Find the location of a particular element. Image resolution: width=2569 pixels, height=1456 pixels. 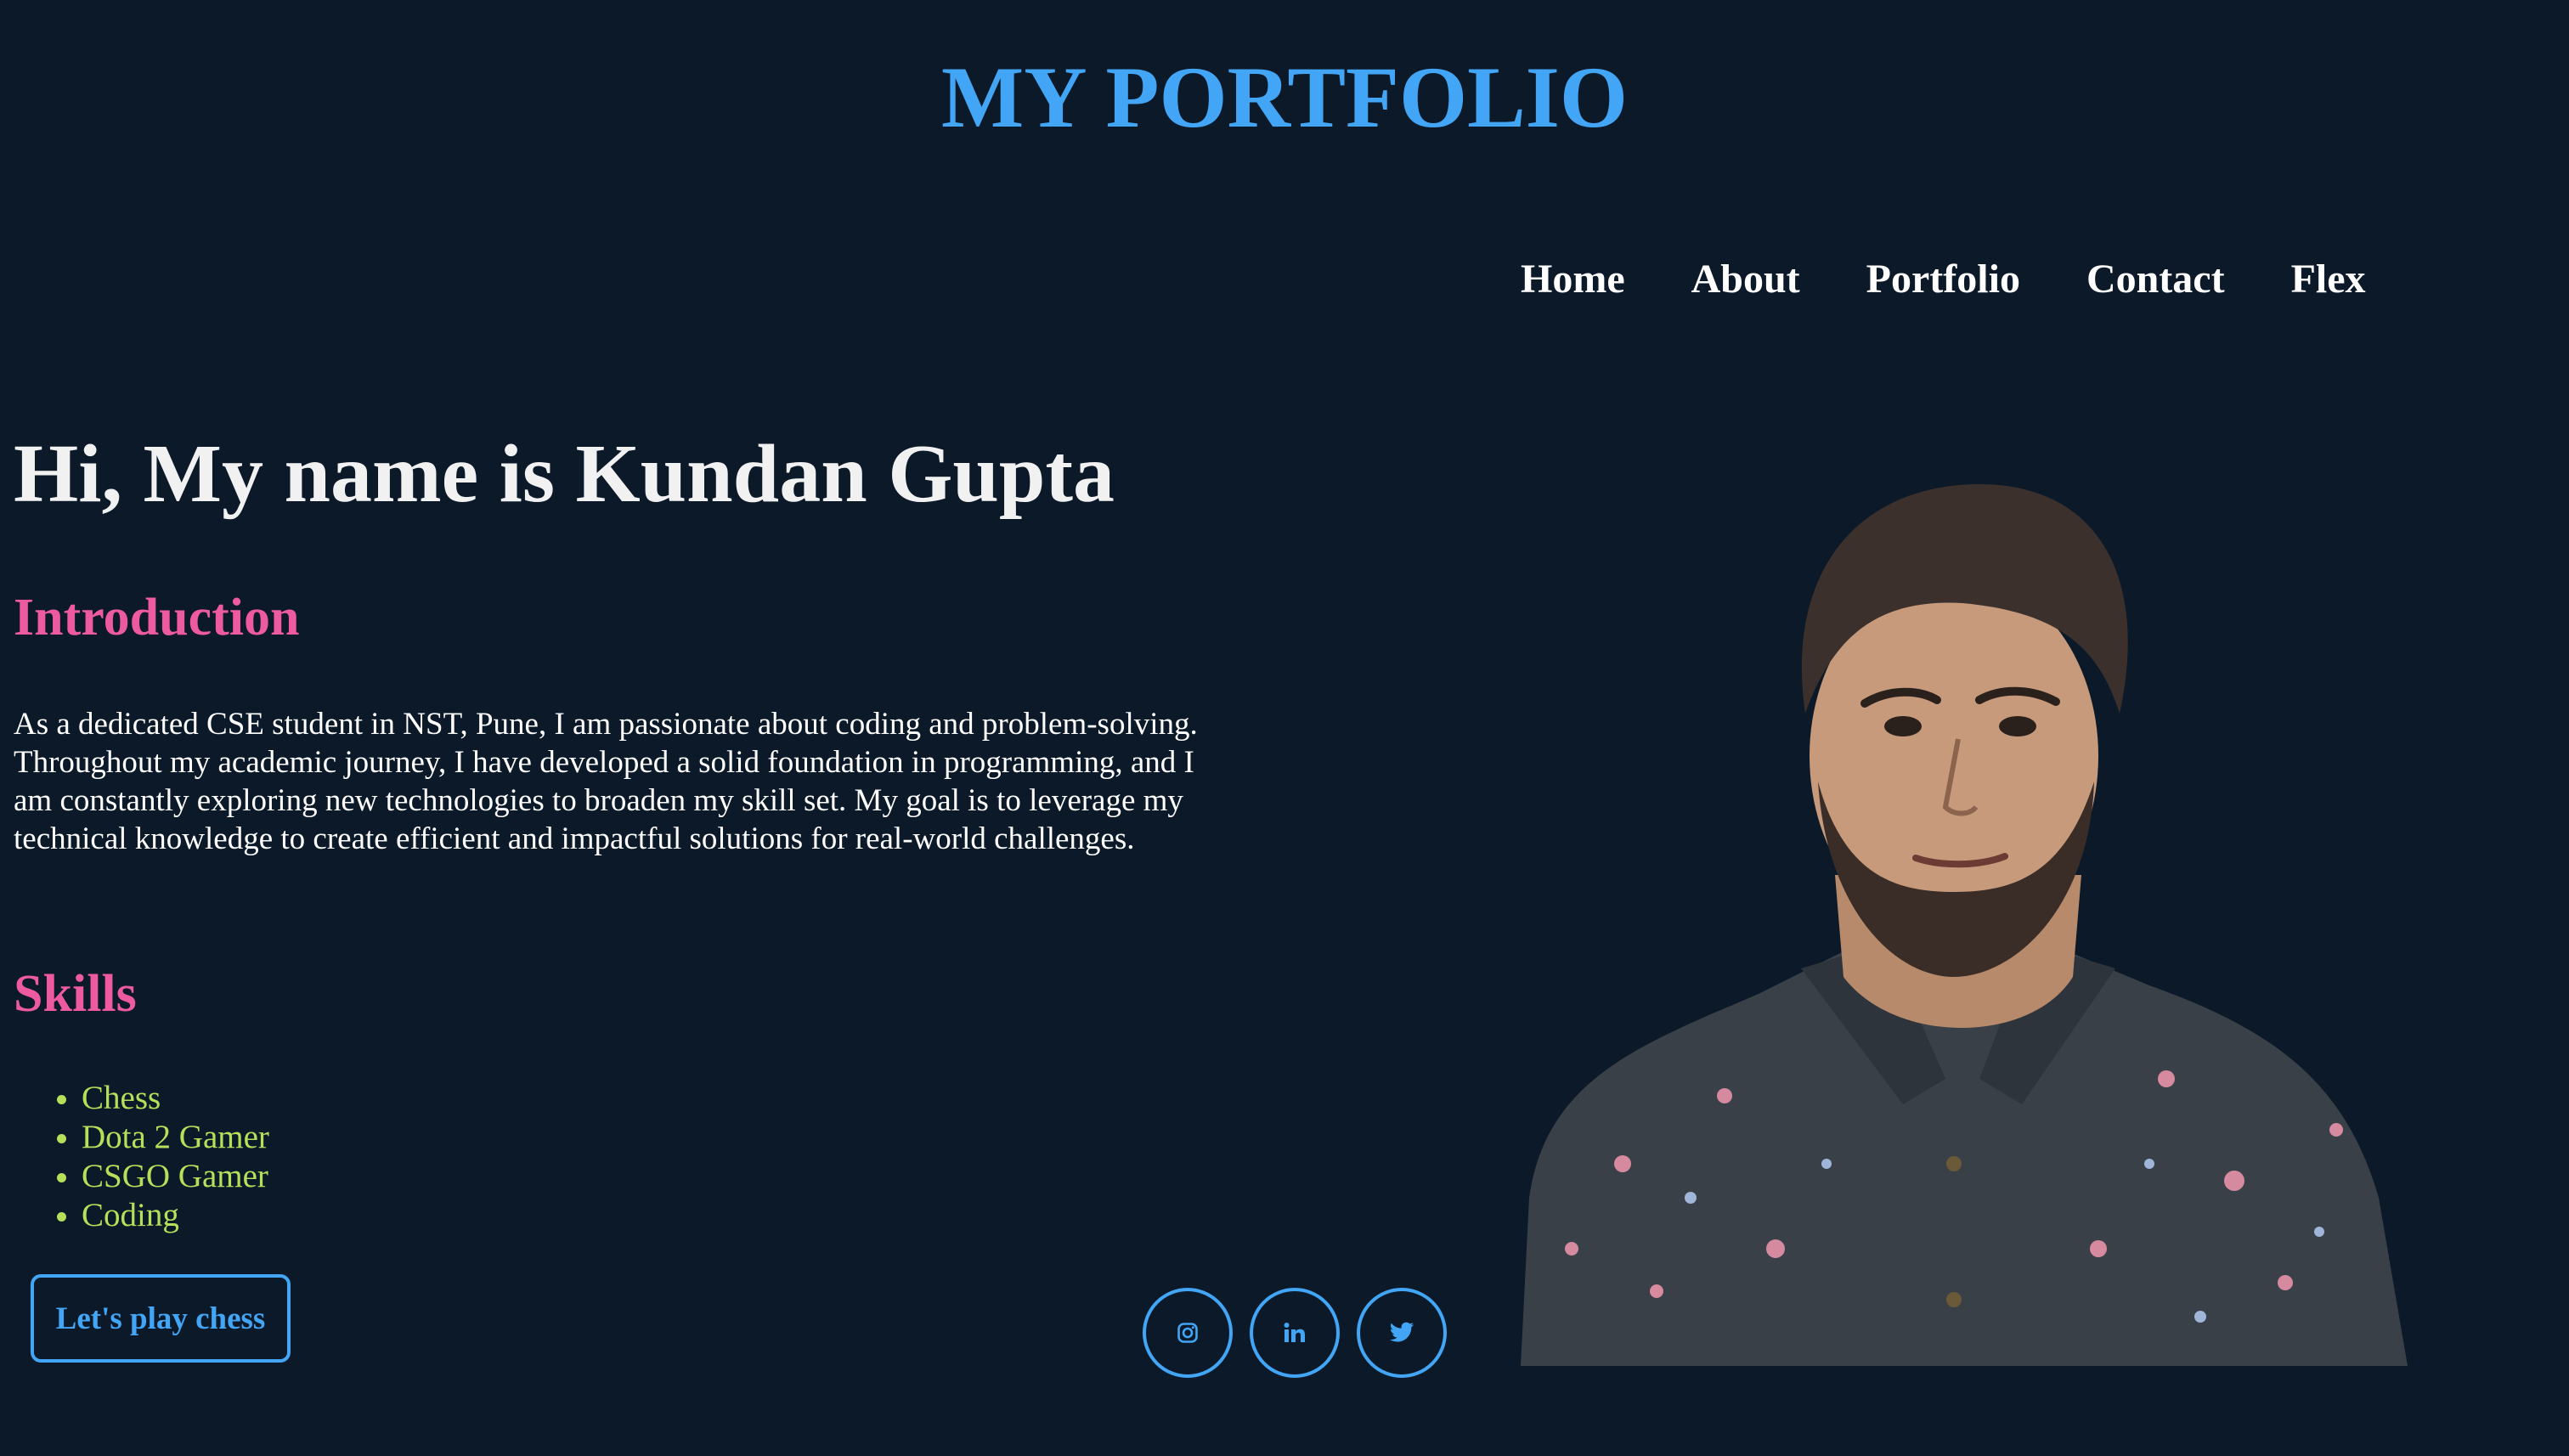

skills-heading: Skills is located at coordinates (76, 994).